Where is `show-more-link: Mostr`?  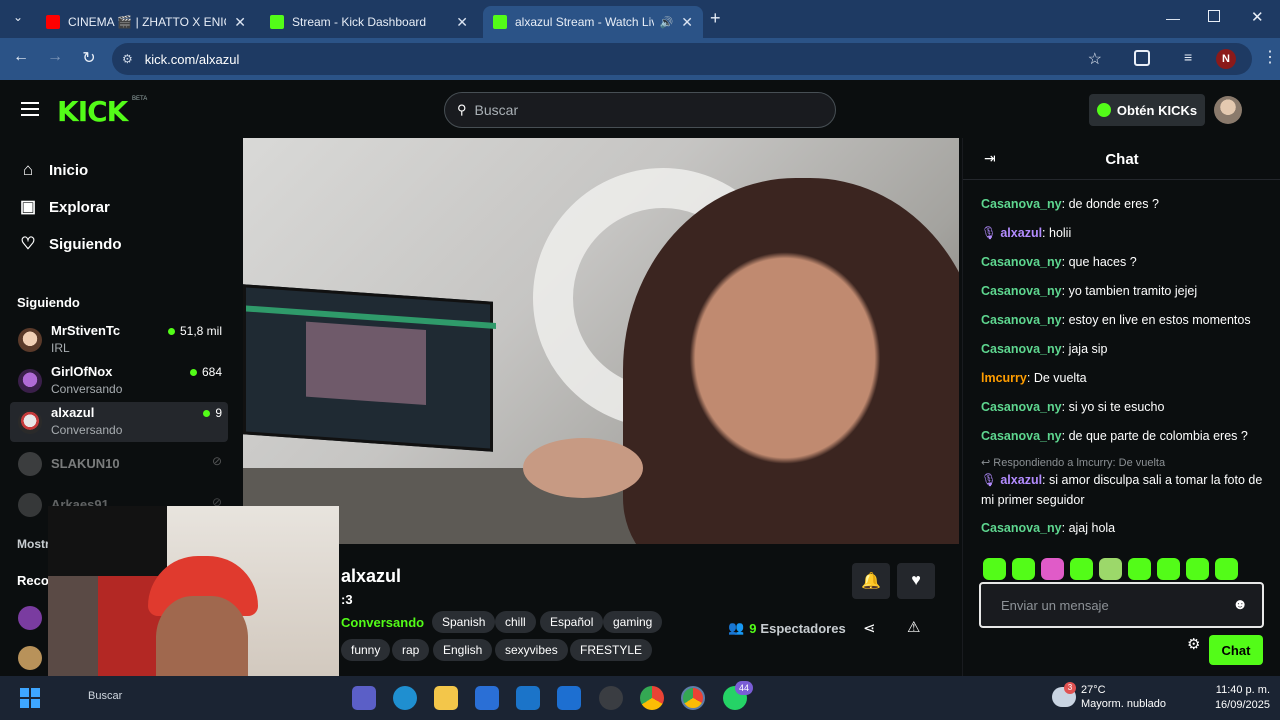 show-more-link: Mostr is located at coordinates (33, 544).